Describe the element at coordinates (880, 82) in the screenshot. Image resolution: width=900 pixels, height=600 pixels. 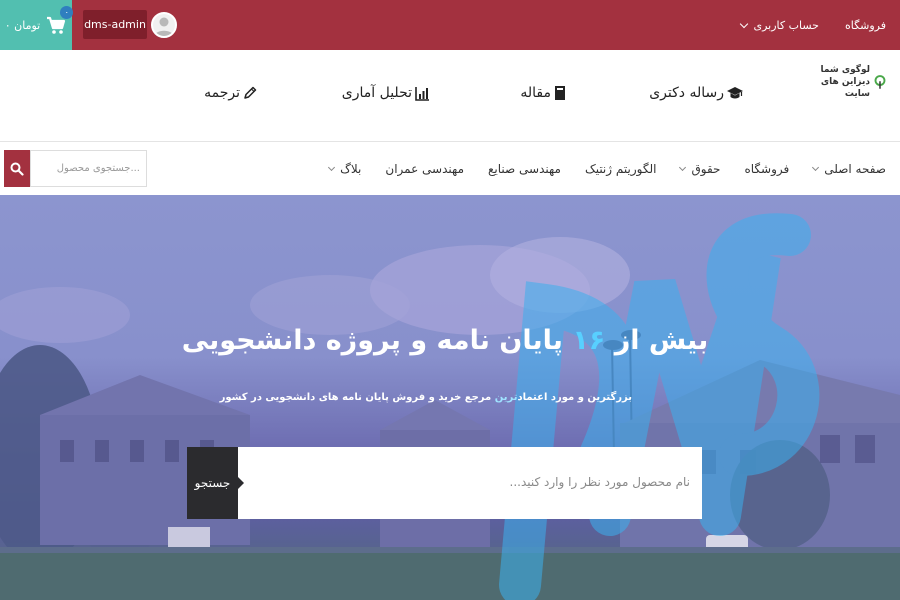
I see `logo-icon` at that location.